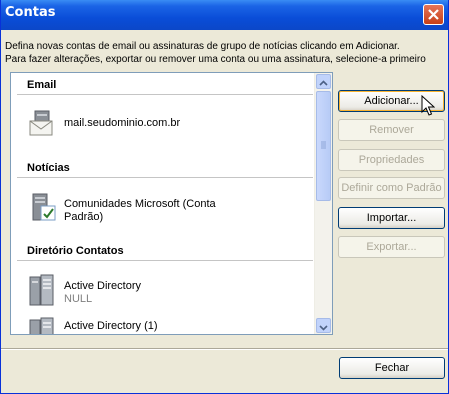 The height and width of the screenshot is (394, 449). I want to click on mouse-cursor-icon, so click(428, 105).